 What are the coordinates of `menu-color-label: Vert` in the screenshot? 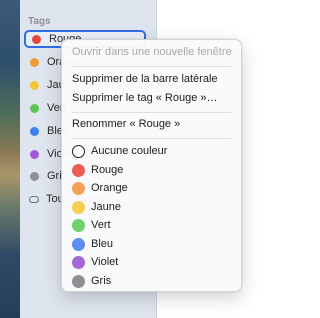 It's located at (101, 225).